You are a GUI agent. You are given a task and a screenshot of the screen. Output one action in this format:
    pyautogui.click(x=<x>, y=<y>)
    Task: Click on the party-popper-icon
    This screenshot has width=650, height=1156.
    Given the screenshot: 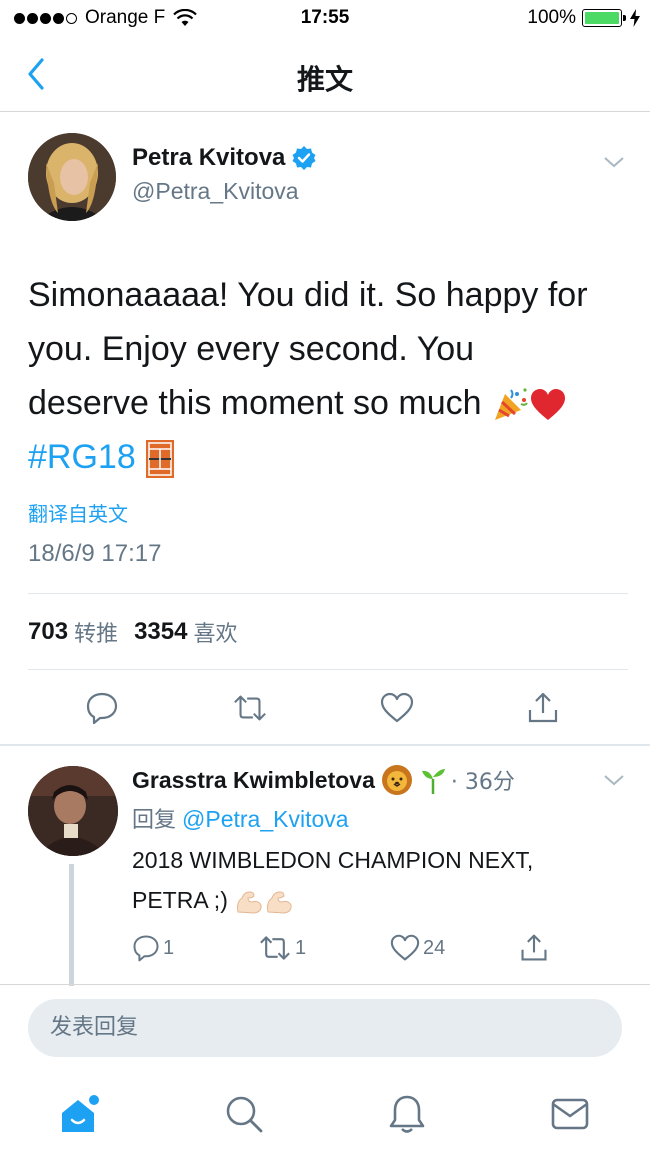 What is the action you would take?
    pyautogui.click(x=511, y=404)
    